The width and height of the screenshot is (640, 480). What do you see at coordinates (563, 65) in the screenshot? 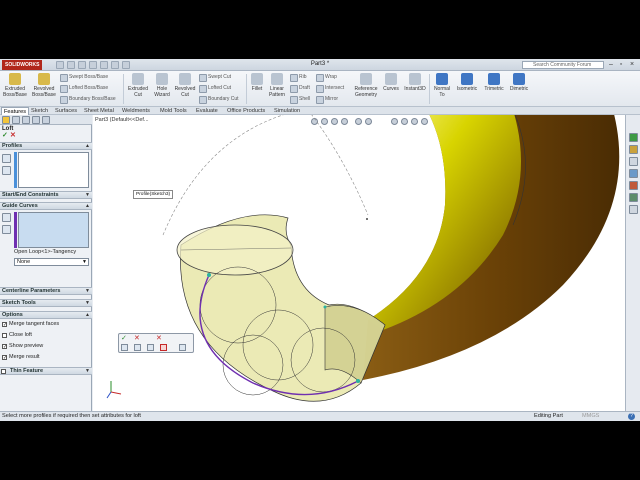
I see `search-input: Search Community Forum` at bounding box center [563, 65].